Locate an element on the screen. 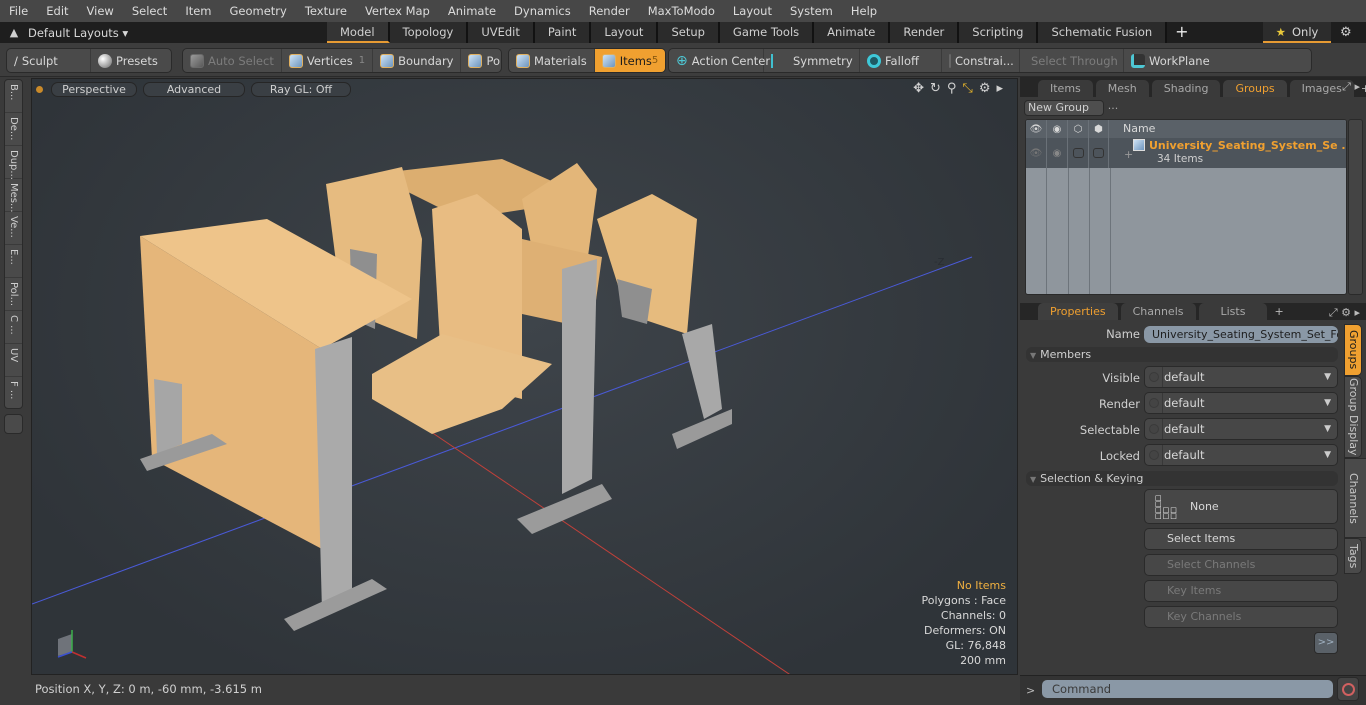 The height and width of the screenshot is (705, 1366). raygl-button: Ray GL: Off is located at coordinates (301, 89).